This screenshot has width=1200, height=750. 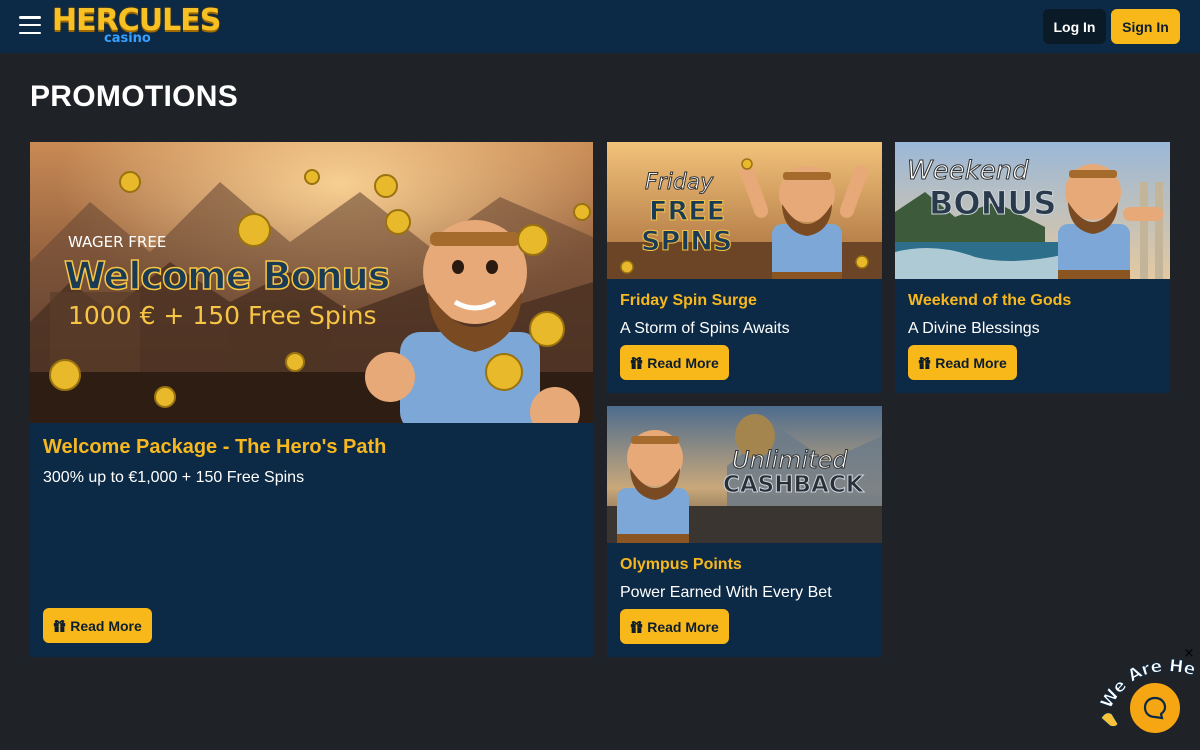 I want to click on login-button: Log In, so click(x=1074, y=26).